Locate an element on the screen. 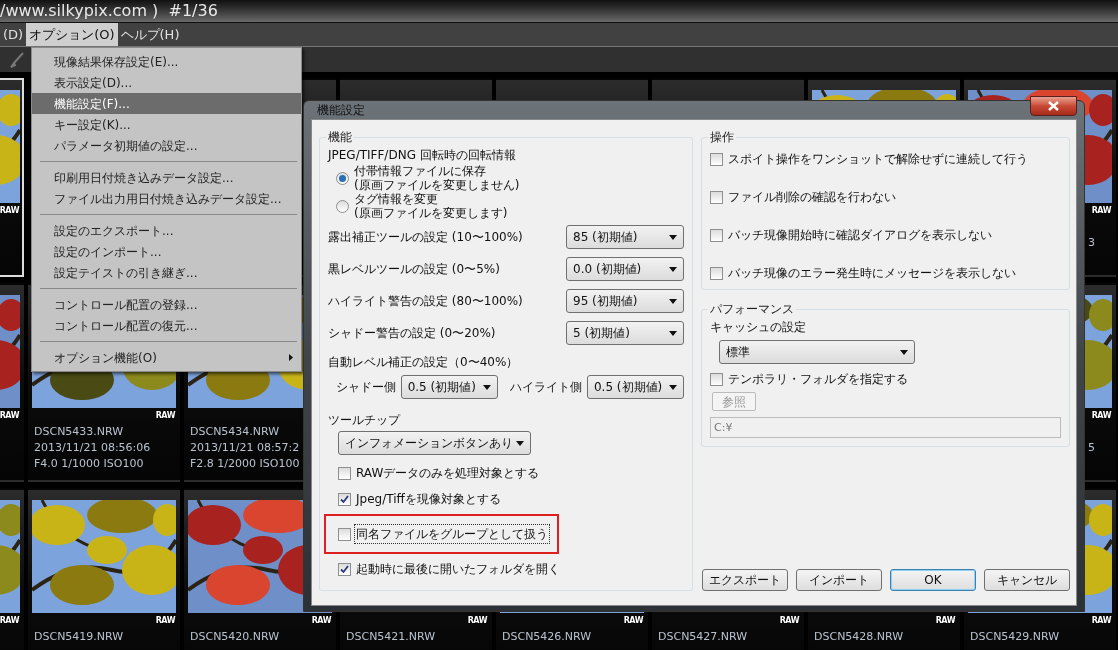 This screenshot has height=650, width=1118. option-label: 起動時に最後に開いたフォルダを開く is located at coordinates (458, 569).